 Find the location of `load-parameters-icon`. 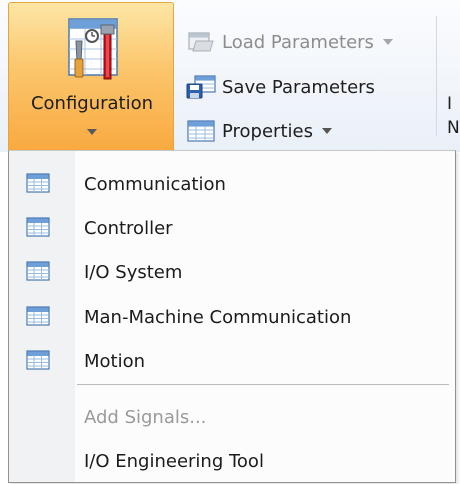

load-parameters-icon is located at coordinates (201, 42).